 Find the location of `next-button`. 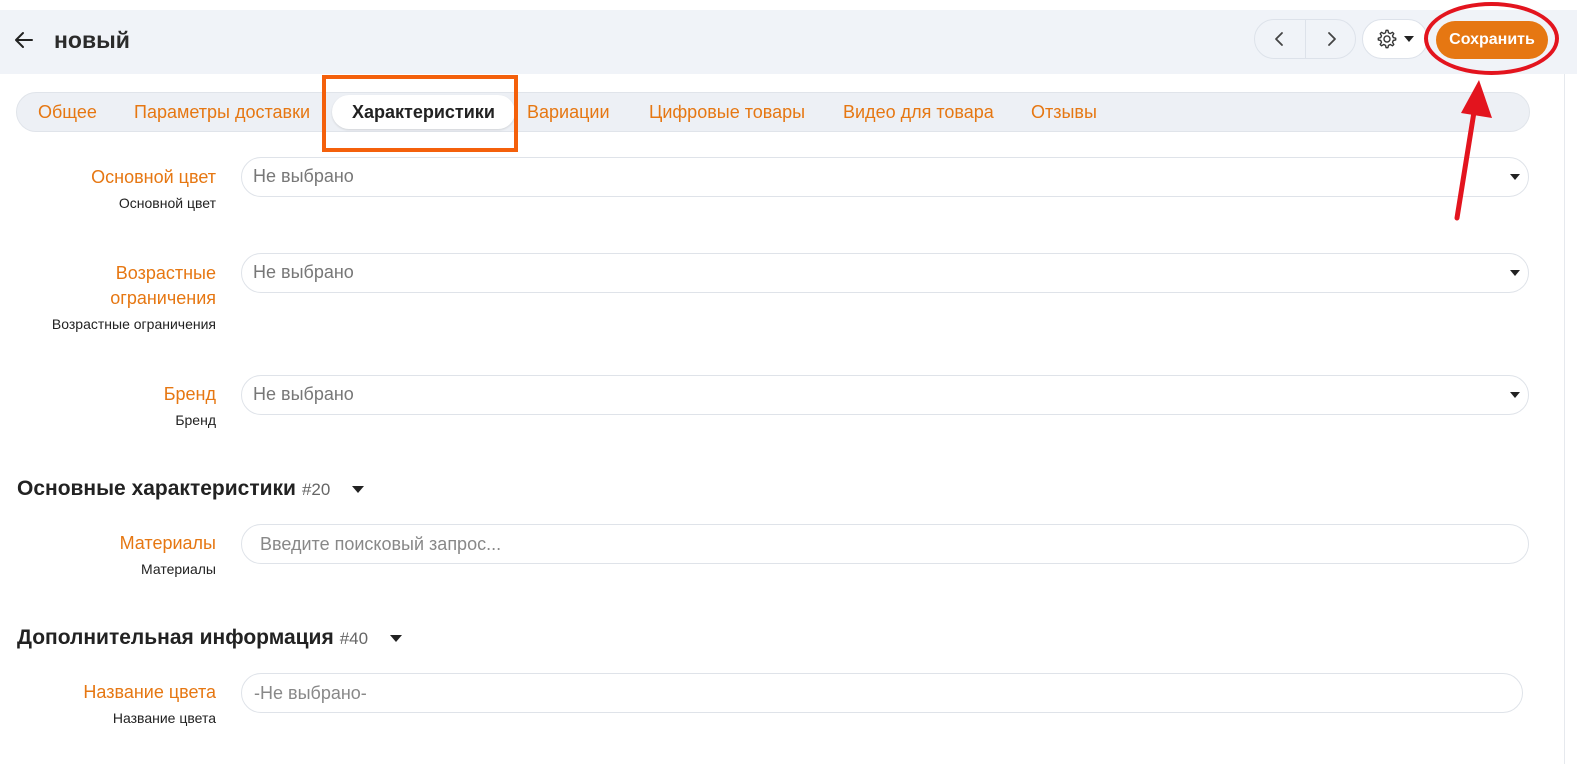

next-button is located at coordinates (1330, 39).